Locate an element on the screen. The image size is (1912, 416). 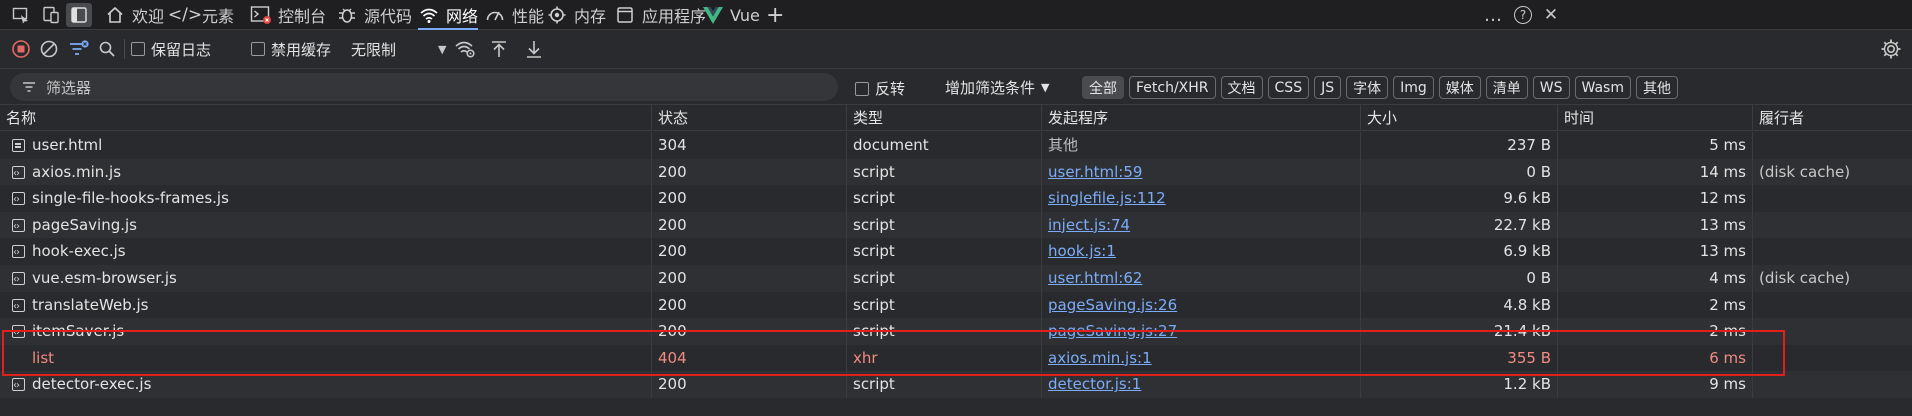
import-har-button is located at coordinates (499, 49).